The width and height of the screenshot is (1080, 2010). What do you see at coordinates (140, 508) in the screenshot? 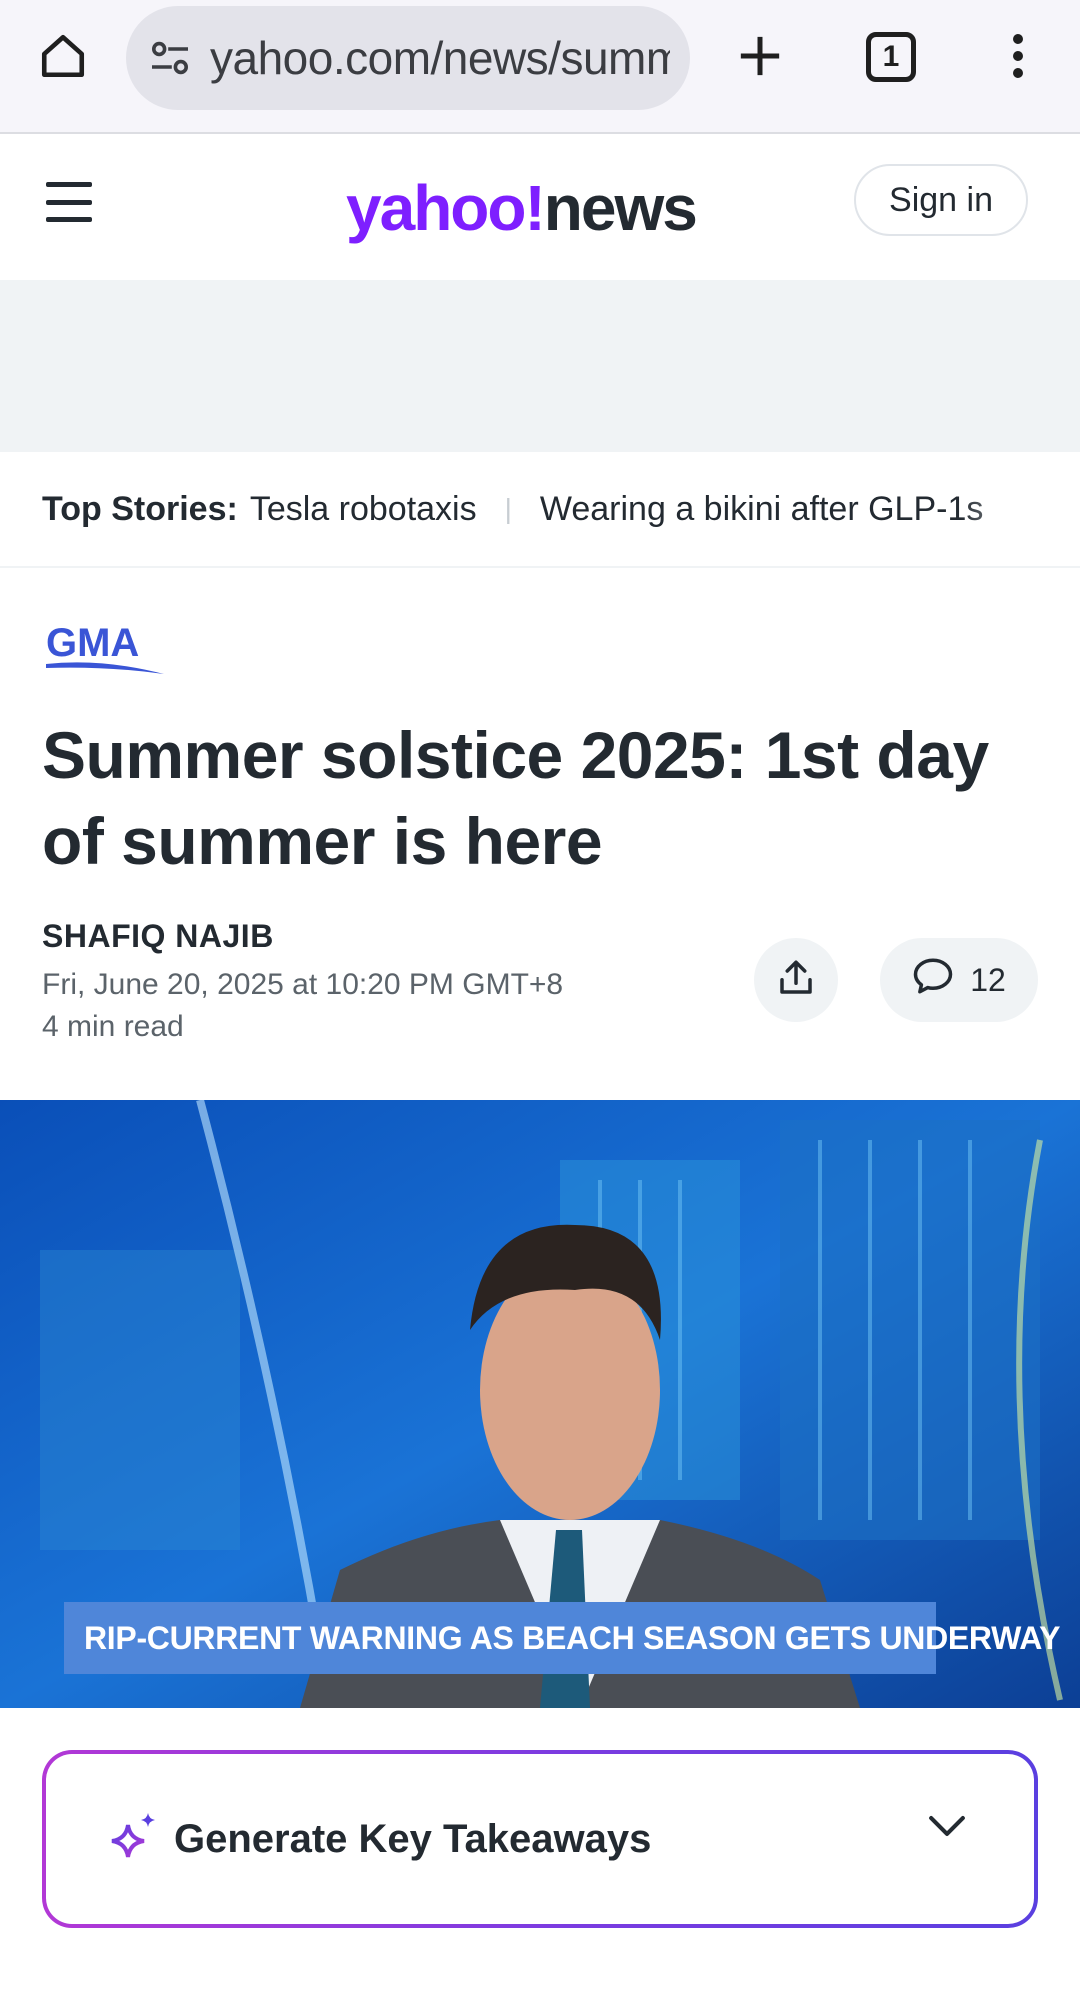
I see `top-stories-label: Top Stories:` at bounding box center [140, 508].